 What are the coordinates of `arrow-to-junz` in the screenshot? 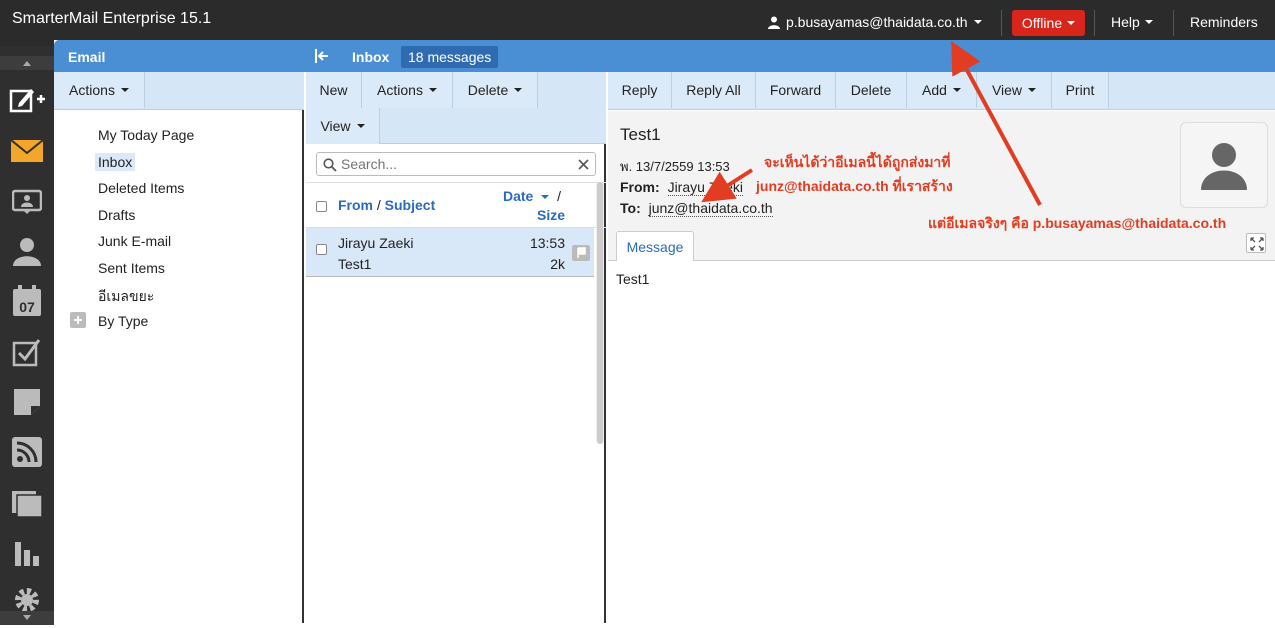 It's located at (727, 185).